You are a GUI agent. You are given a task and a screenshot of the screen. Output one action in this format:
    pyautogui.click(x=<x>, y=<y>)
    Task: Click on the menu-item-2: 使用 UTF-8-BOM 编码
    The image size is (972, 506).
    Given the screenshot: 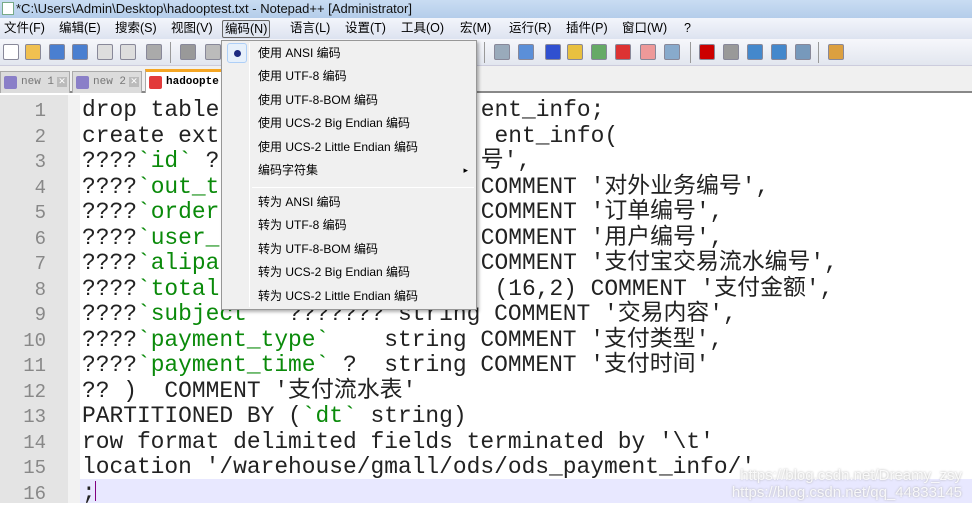 What is the action you would take?
    pyautogui.click(x=349, y=100)
    